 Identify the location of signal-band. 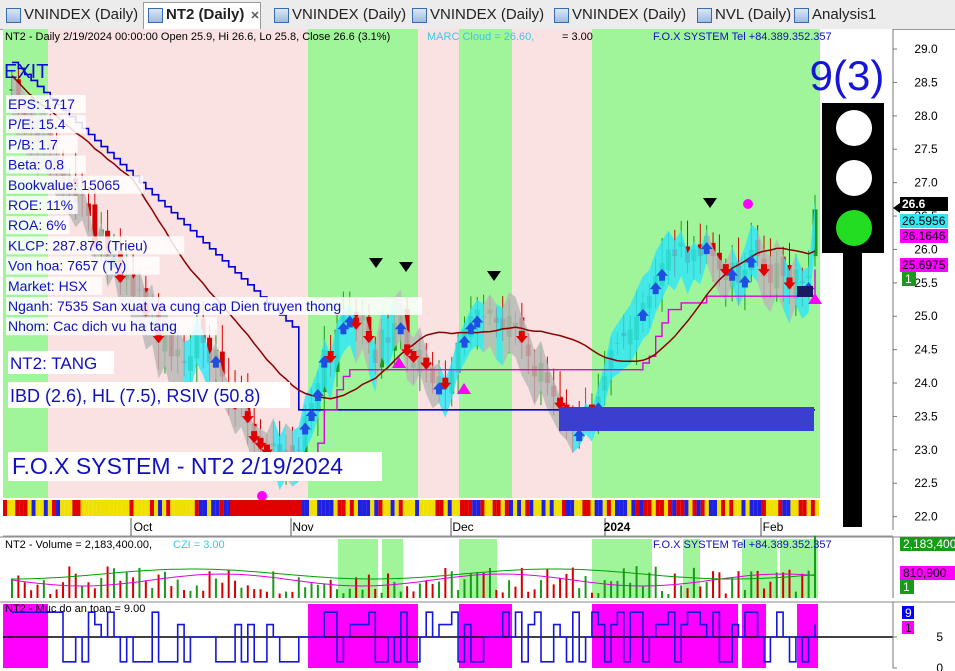
(485, 263).